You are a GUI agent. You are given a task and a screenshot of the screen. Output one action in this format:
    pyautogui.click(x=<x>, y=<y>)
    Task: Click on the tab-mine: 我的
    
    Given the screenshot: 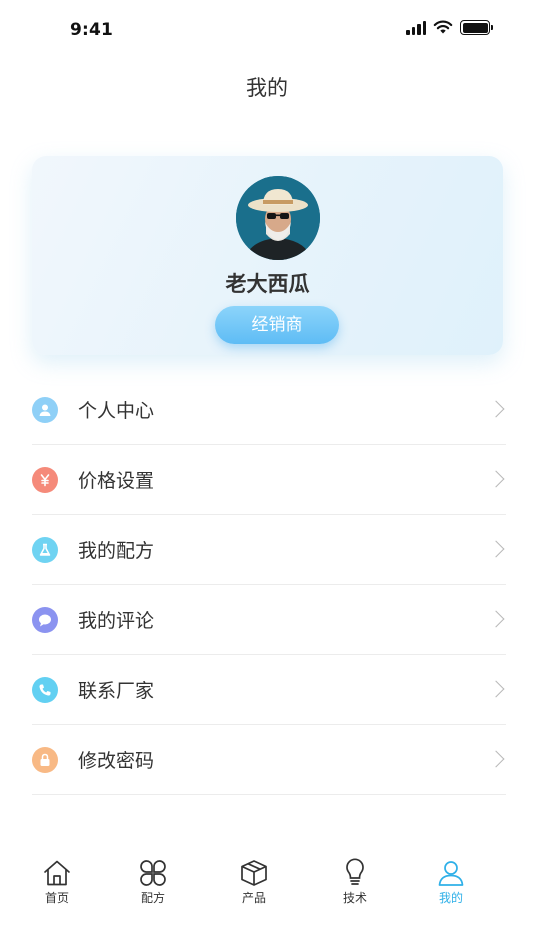 What is the action you would take?
    pyautogui.click(x=451, y=878)
    